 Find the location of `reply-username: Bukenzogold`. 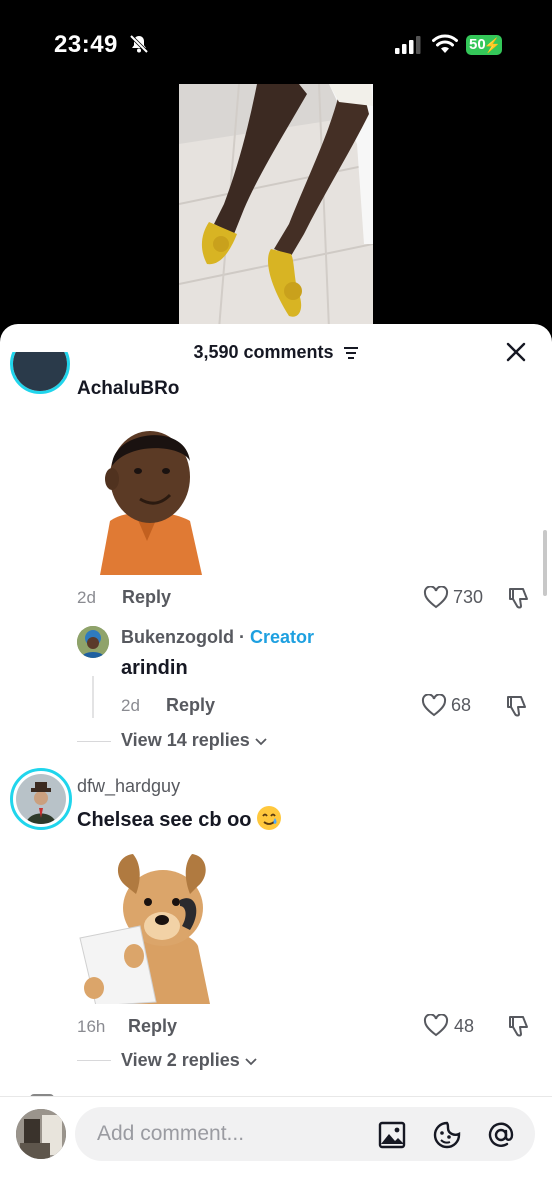

reply-username: Bukenzogold is located at coordinates (177, 637).